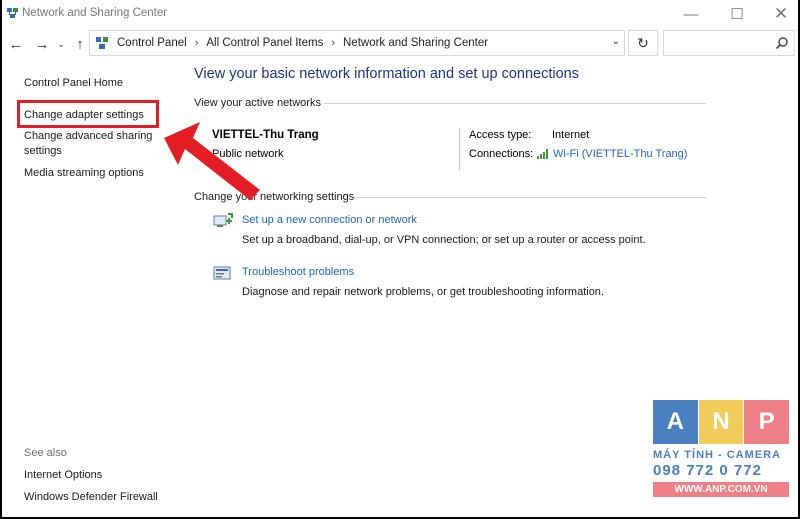 This screenshot has height=519, width=800. What do you see at coordinates (102, 43) in the screenshot?
I see `control-panel-icon` at bounding box center [102, 43].